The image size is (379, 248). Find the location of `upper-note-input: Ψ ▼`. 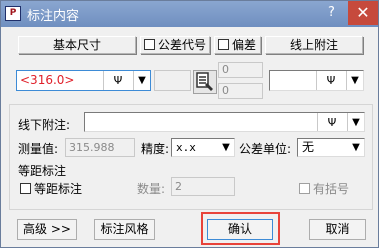

upper-note-input: Ψ ▼ is located at coordinates (316, 80).